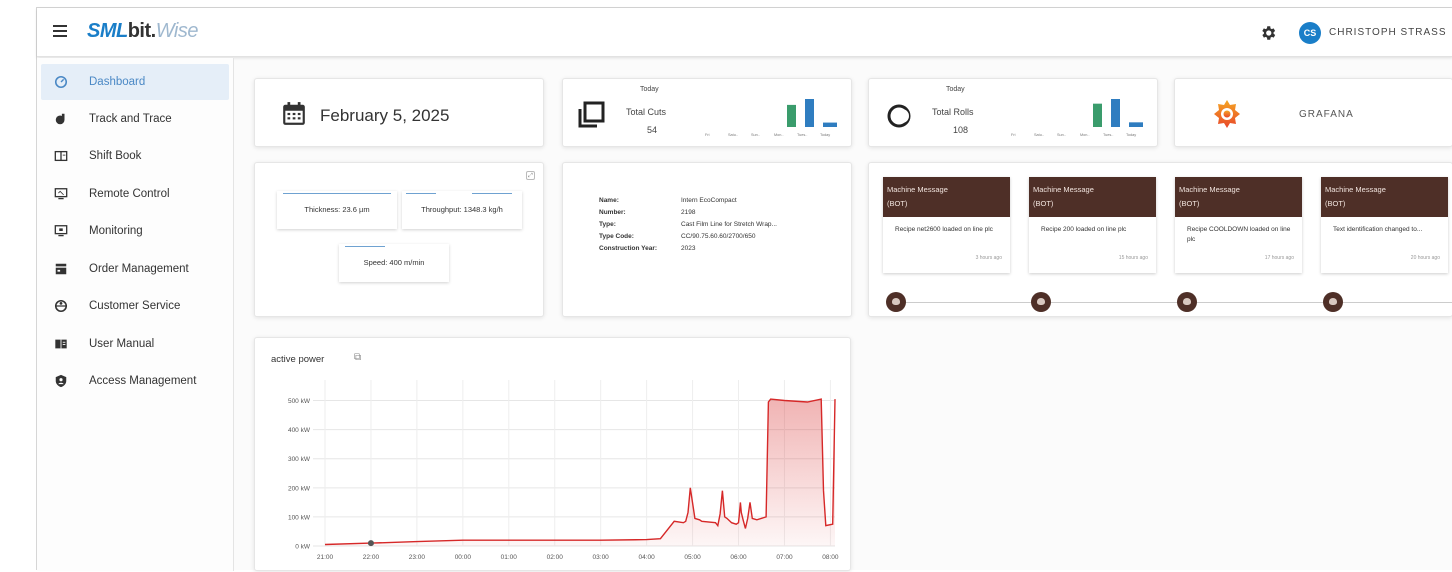 The width and height of the screenshot is (1452, 572). What do you see at coordinates (652, 130) in the screenshot?
I see `kpi-value: 54` at bounding box center [652, 130].